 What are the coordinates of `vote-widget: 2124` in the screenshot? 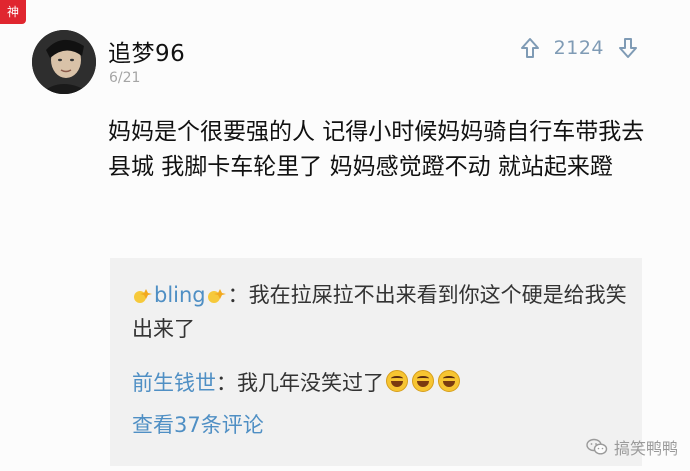 It's located at (579, 48).